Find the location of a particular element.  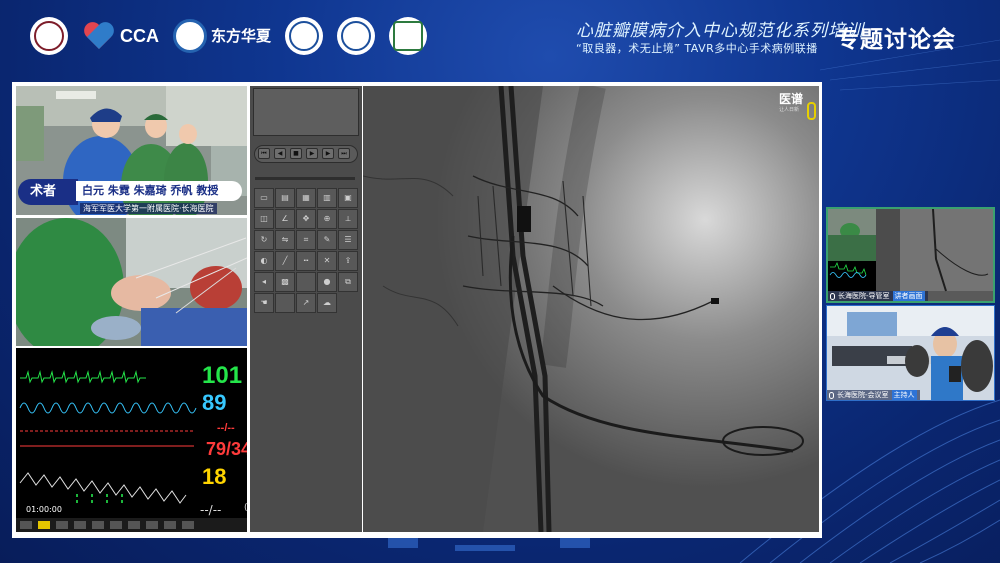

hospital-emblem-icon is located at coordinates (49, 36).